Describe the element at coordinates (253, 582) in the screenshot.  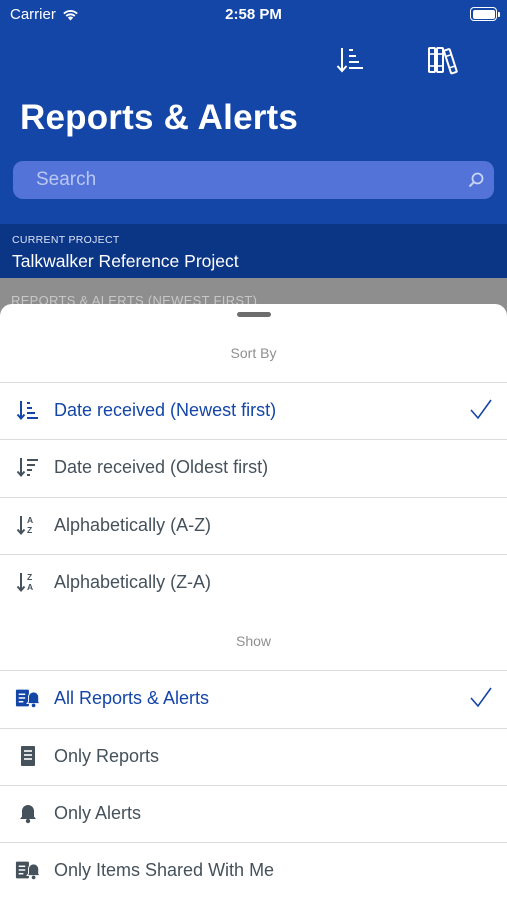
I see `sort-option-z-a: Z A Alphabetically (Z-A)` at that location.